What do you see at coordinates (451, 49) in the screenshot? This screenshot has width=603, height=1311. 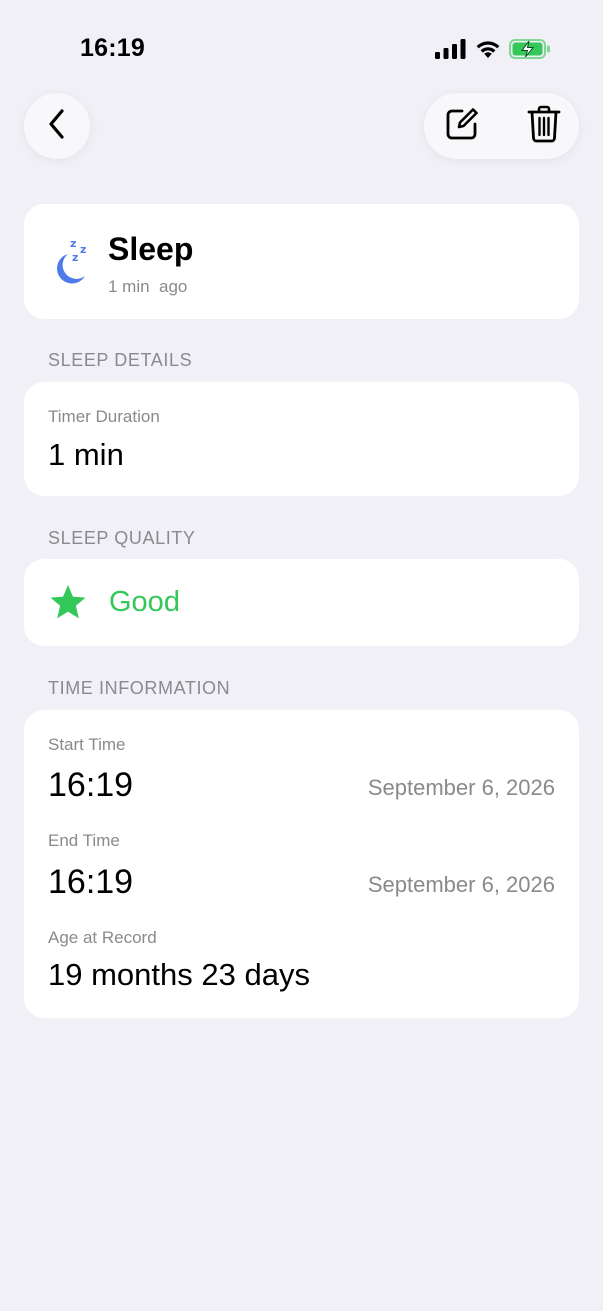 I see `cellular-signal-icon` at bounding box center [451, 49].